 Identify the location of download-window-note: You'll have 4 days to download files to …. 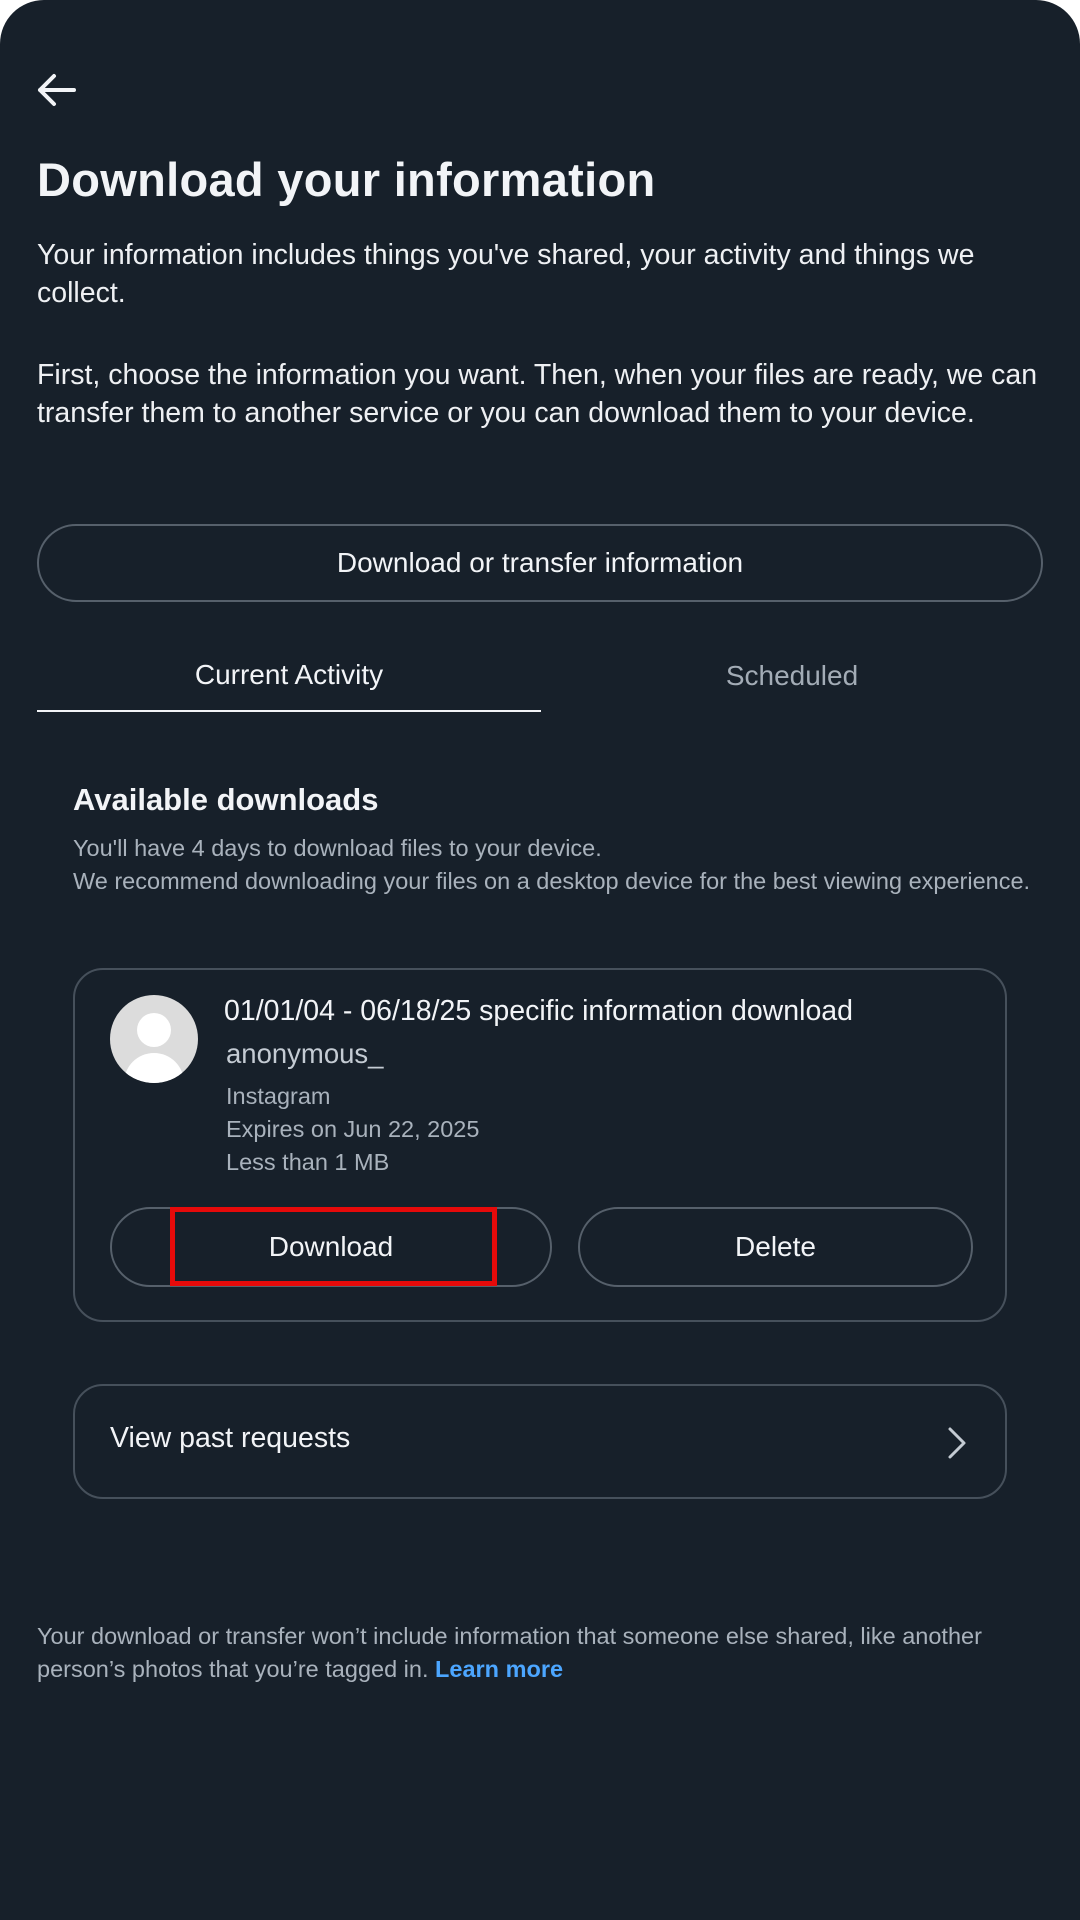
(337, 848).